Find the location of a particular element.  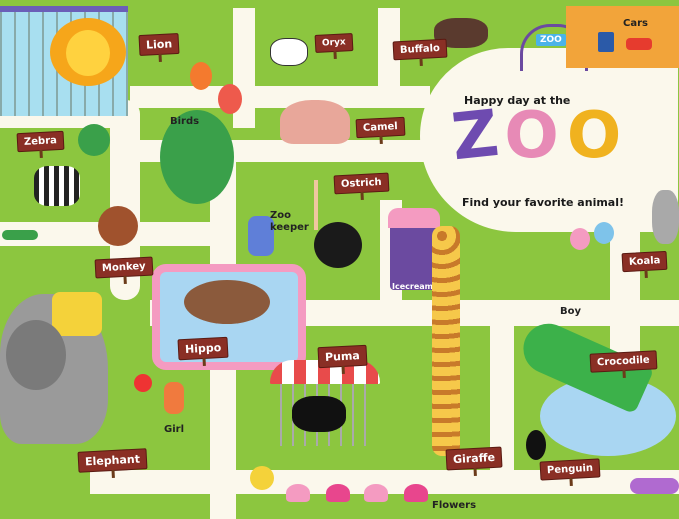

balloon-red-icon is located at coordinates (230, 99).